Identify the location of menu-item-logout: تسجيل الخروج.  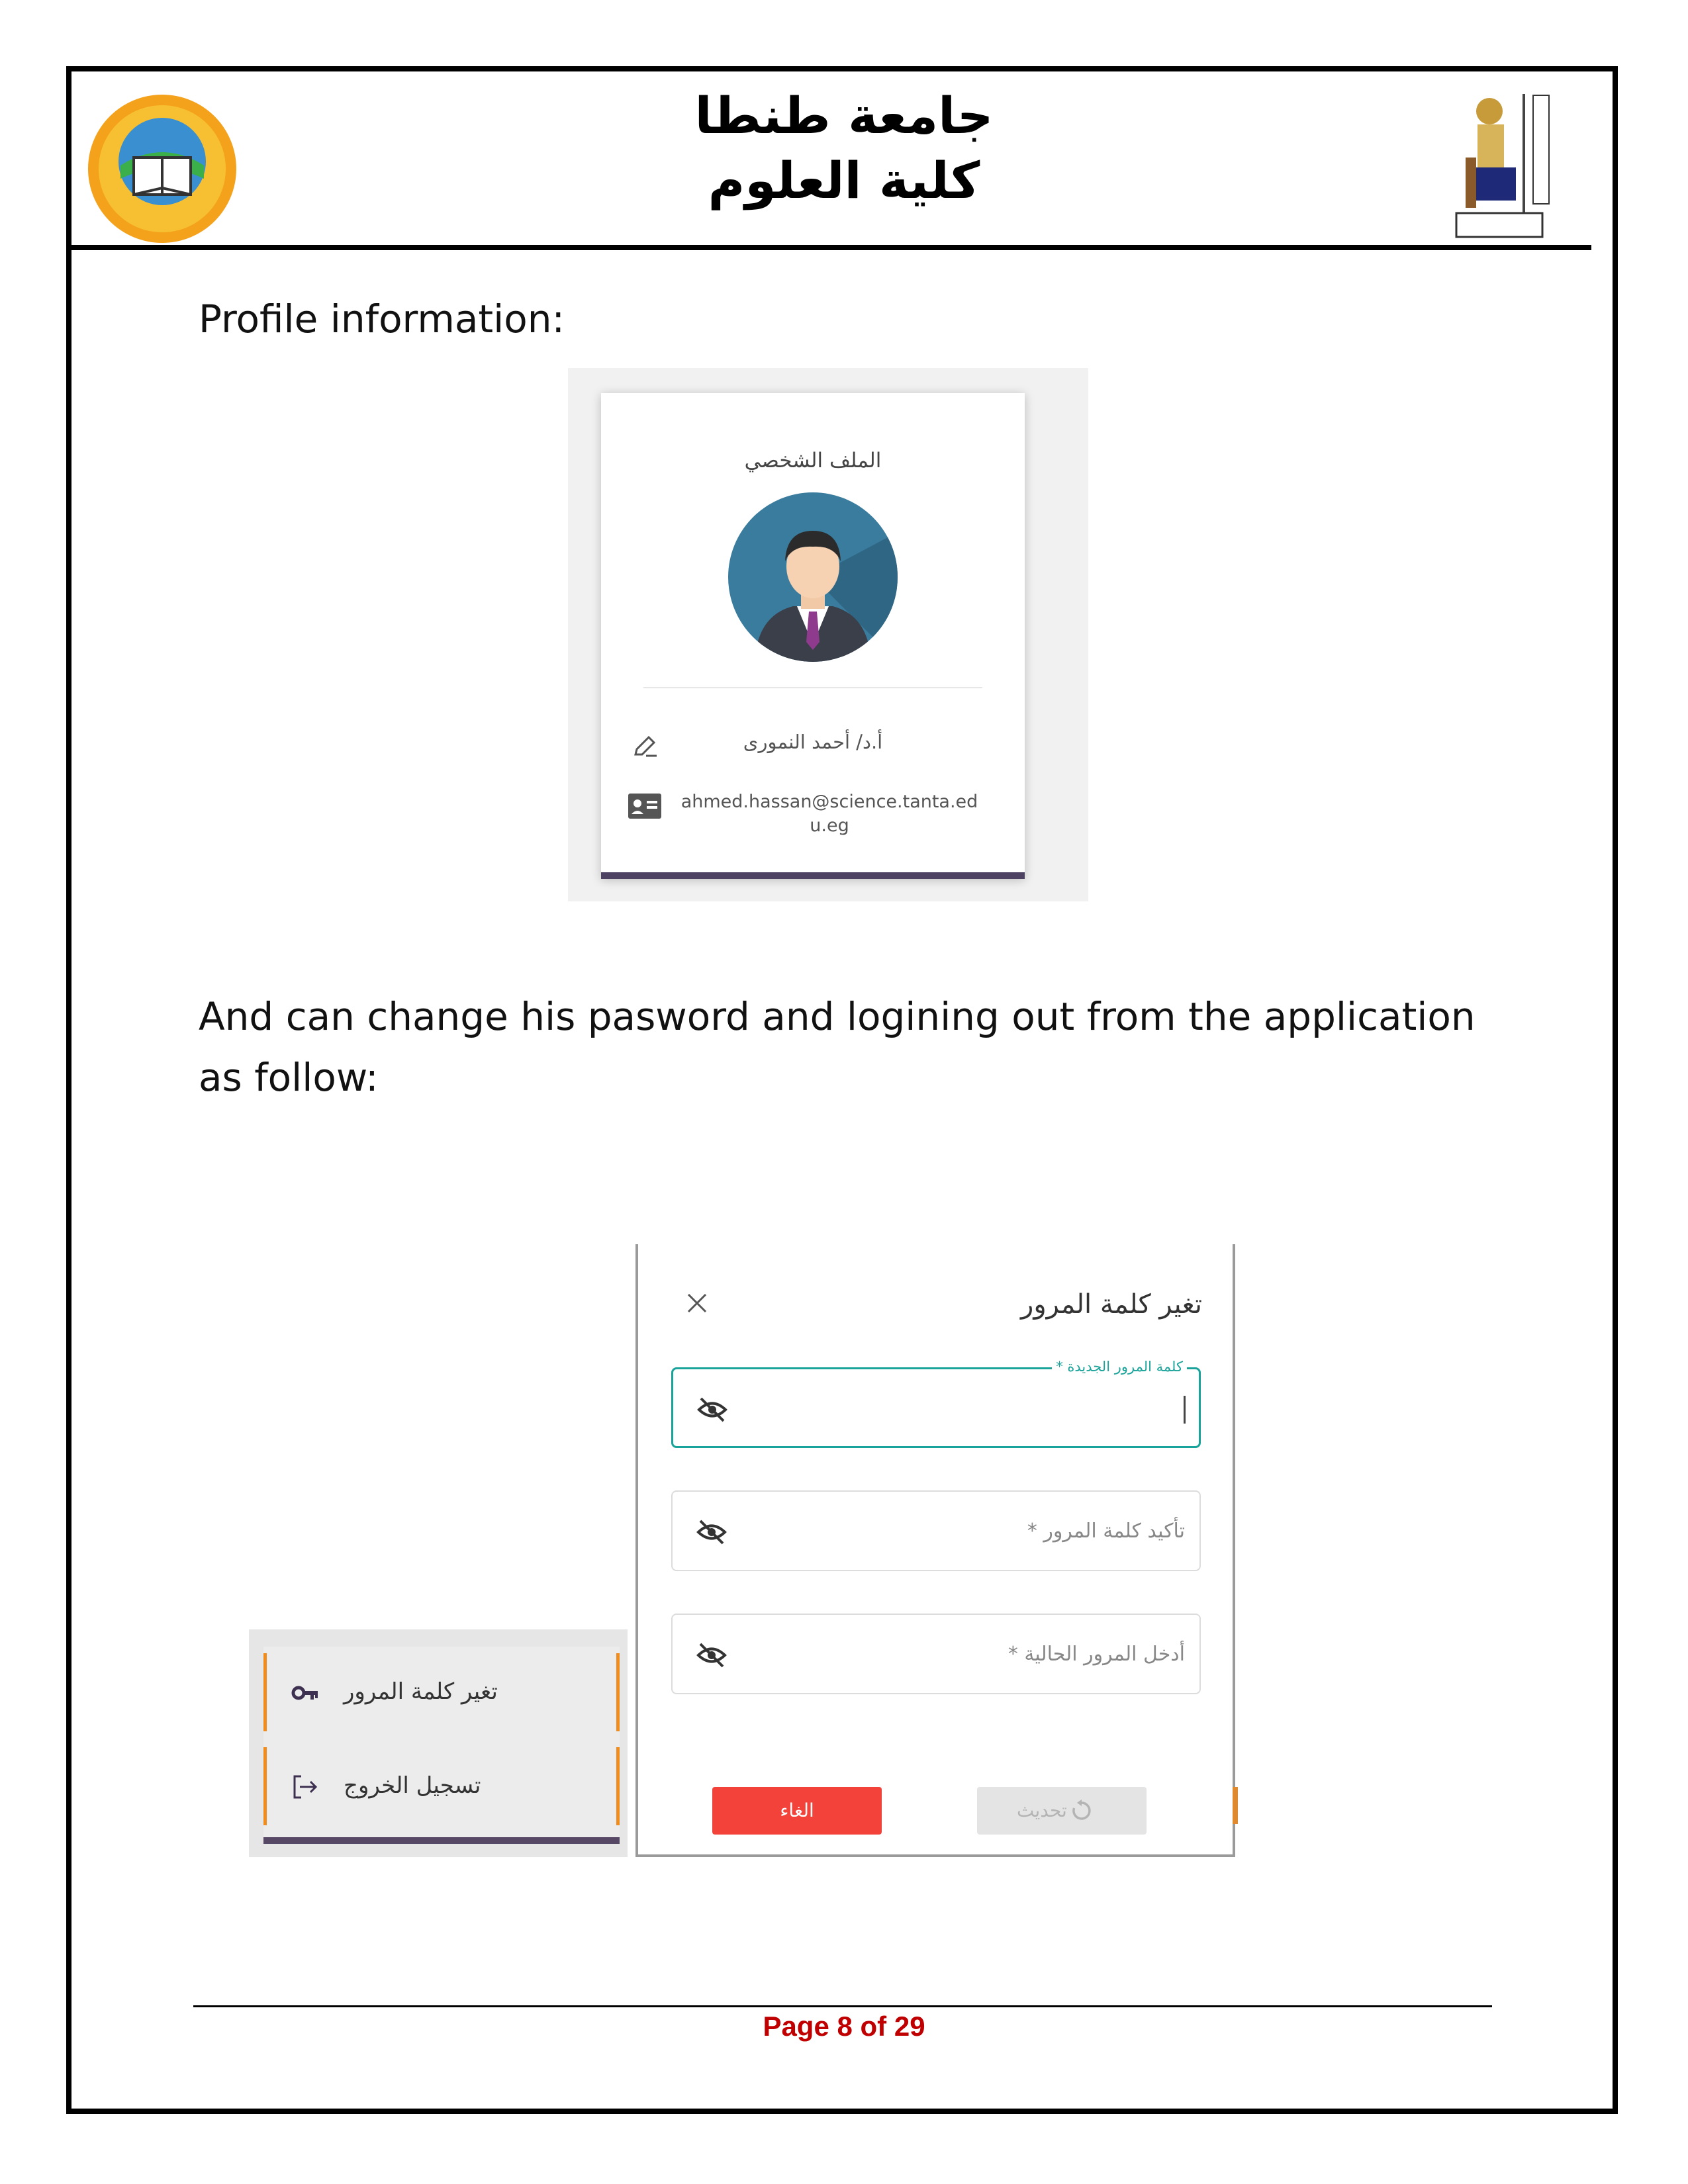
(441, 1786).